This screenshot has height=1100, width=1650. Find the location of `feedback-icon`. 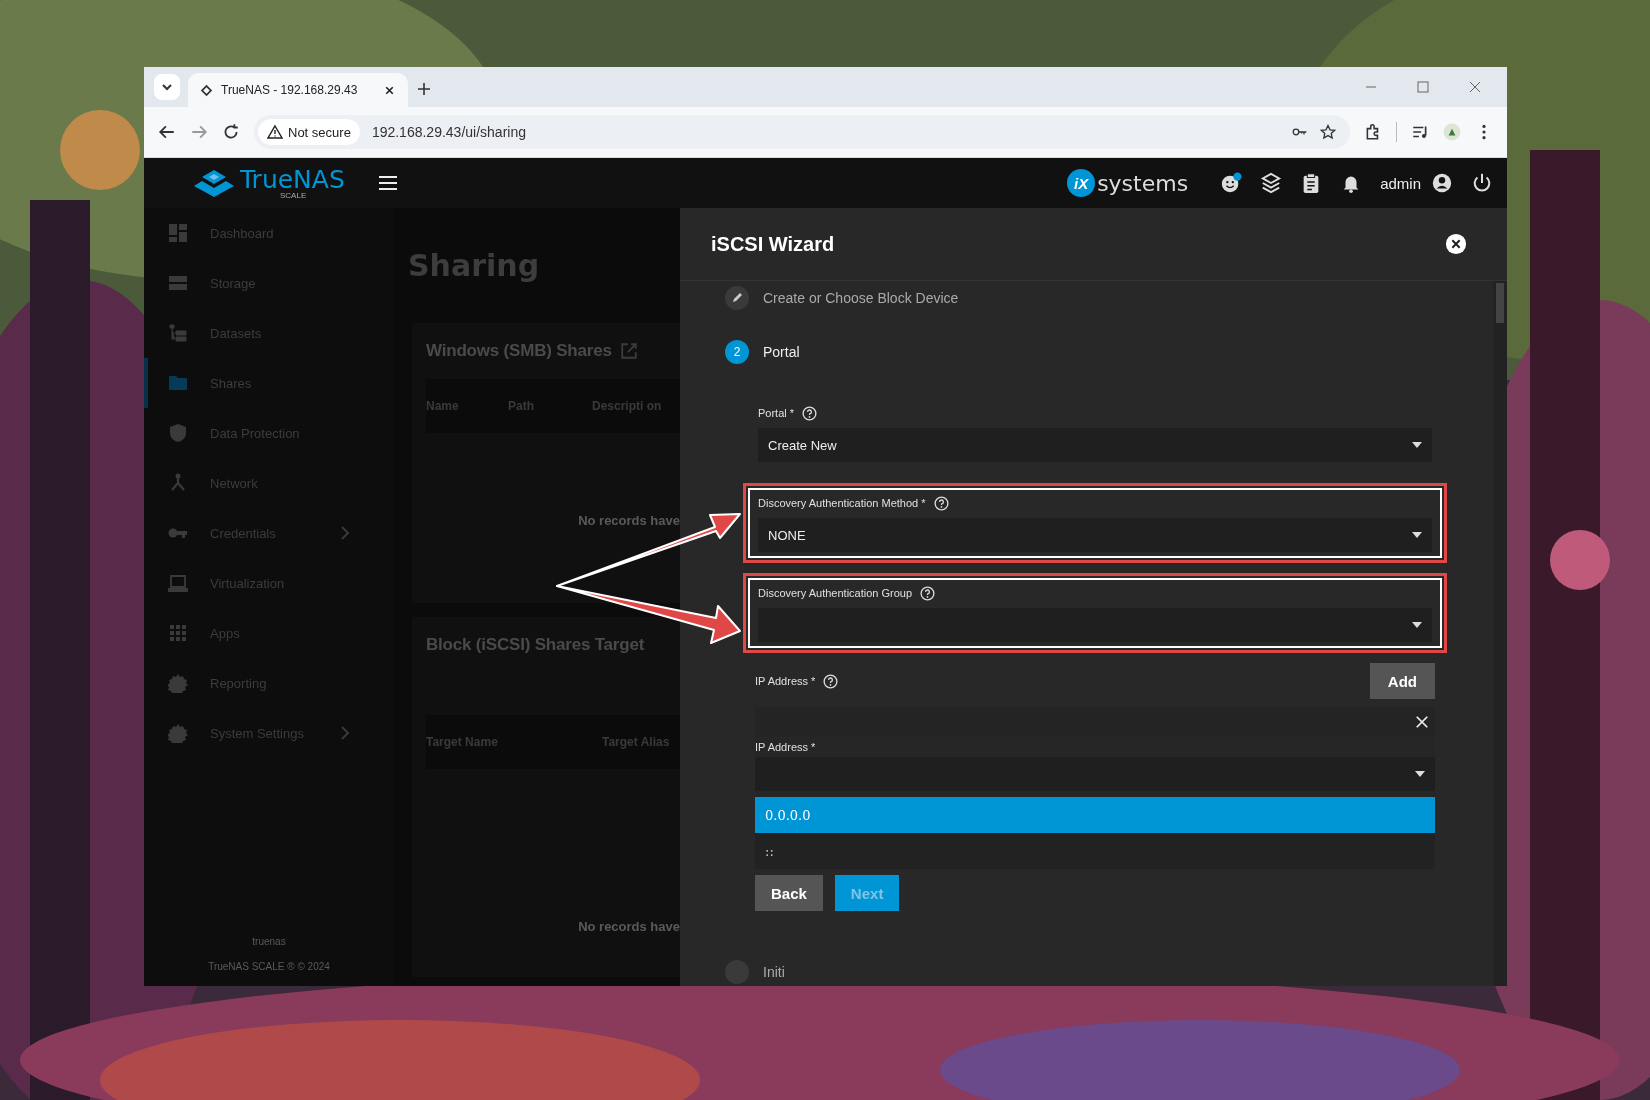

feedback-icon is located at coordinates (1231, 183).